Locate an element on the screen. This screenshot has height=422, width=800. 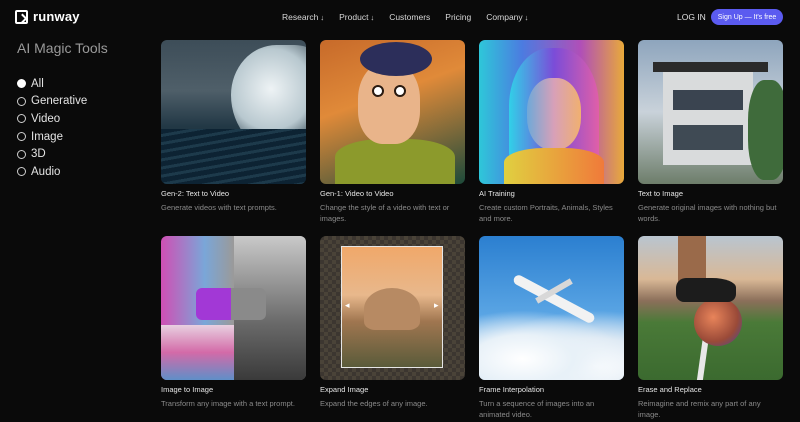
face-shape is located at coordinates (554, 114).